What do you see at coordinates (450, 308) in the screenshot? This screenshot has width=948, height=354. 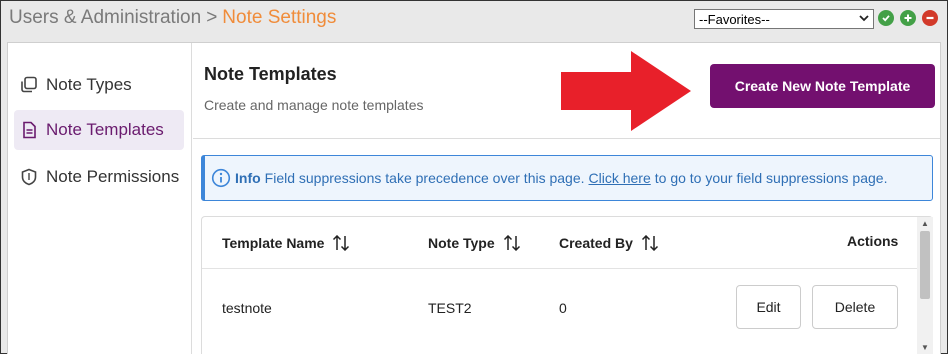 I see `note-type-cell: TEST2` at bounding box center [450, 308].